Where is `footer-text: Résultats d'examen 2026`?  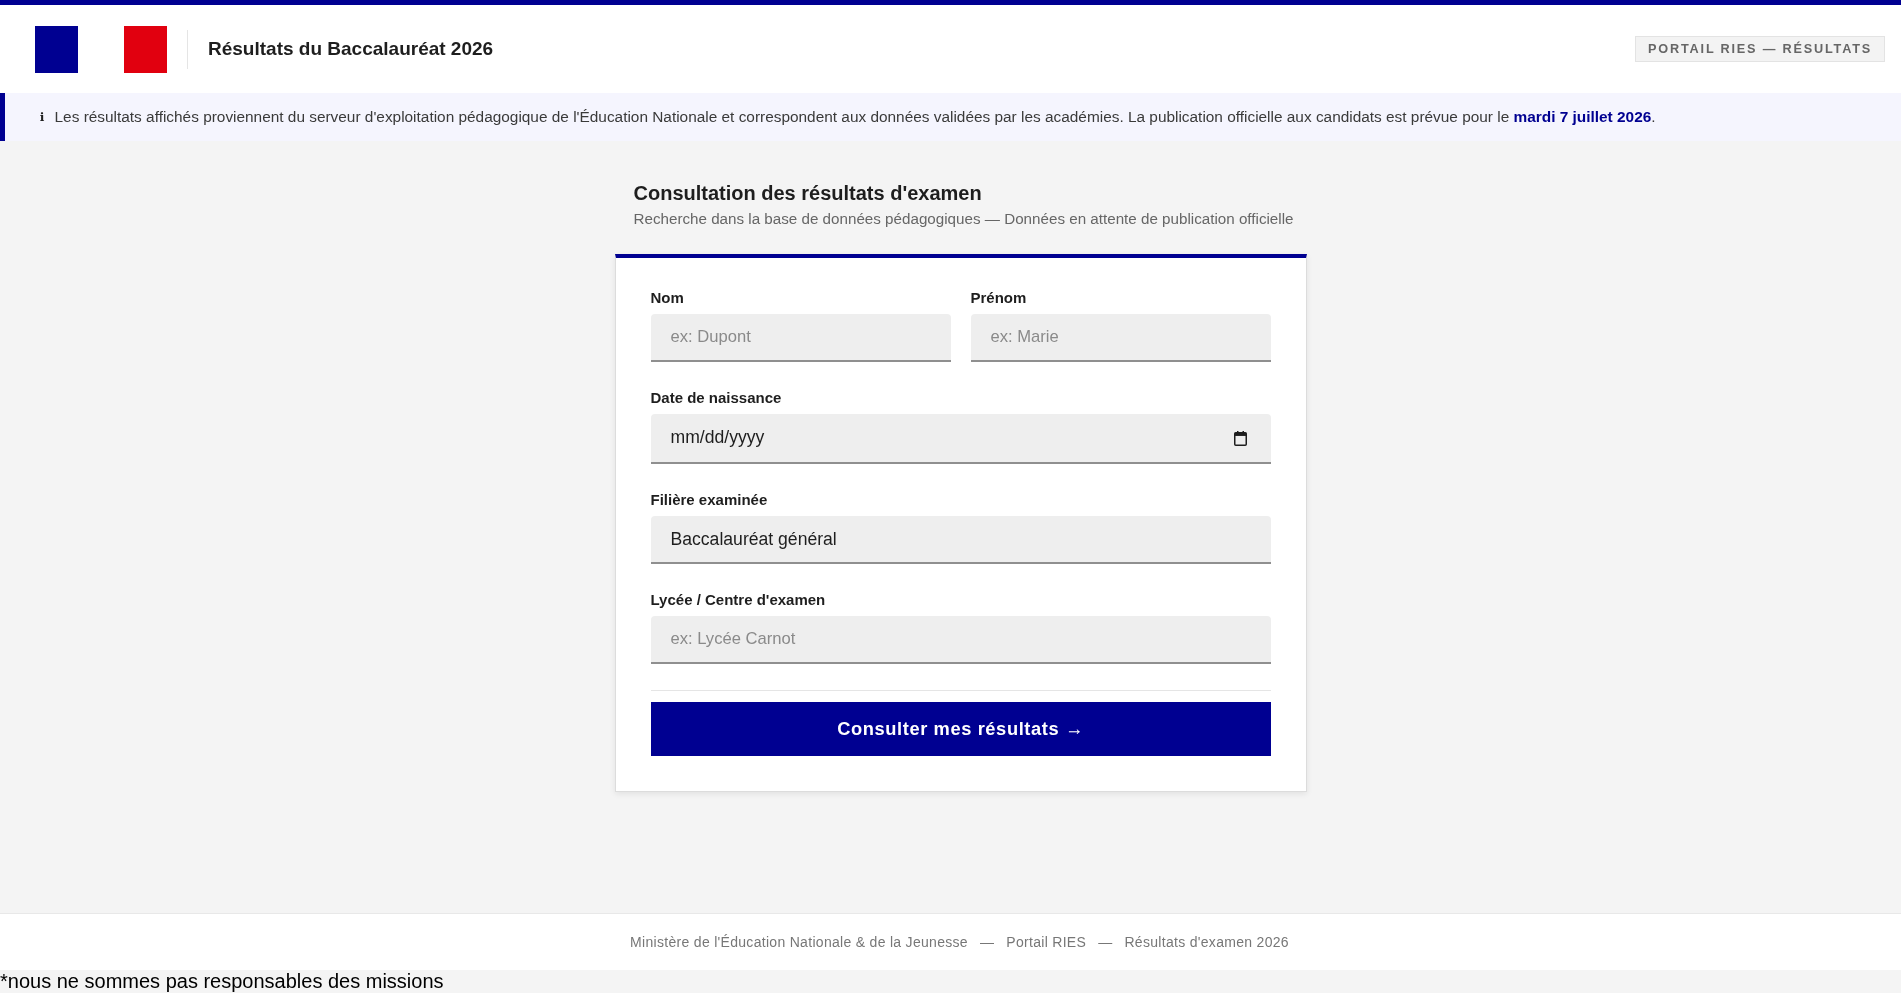
footer-text: Résultats d'examen 2026 is located at coordinates (1206, 942).